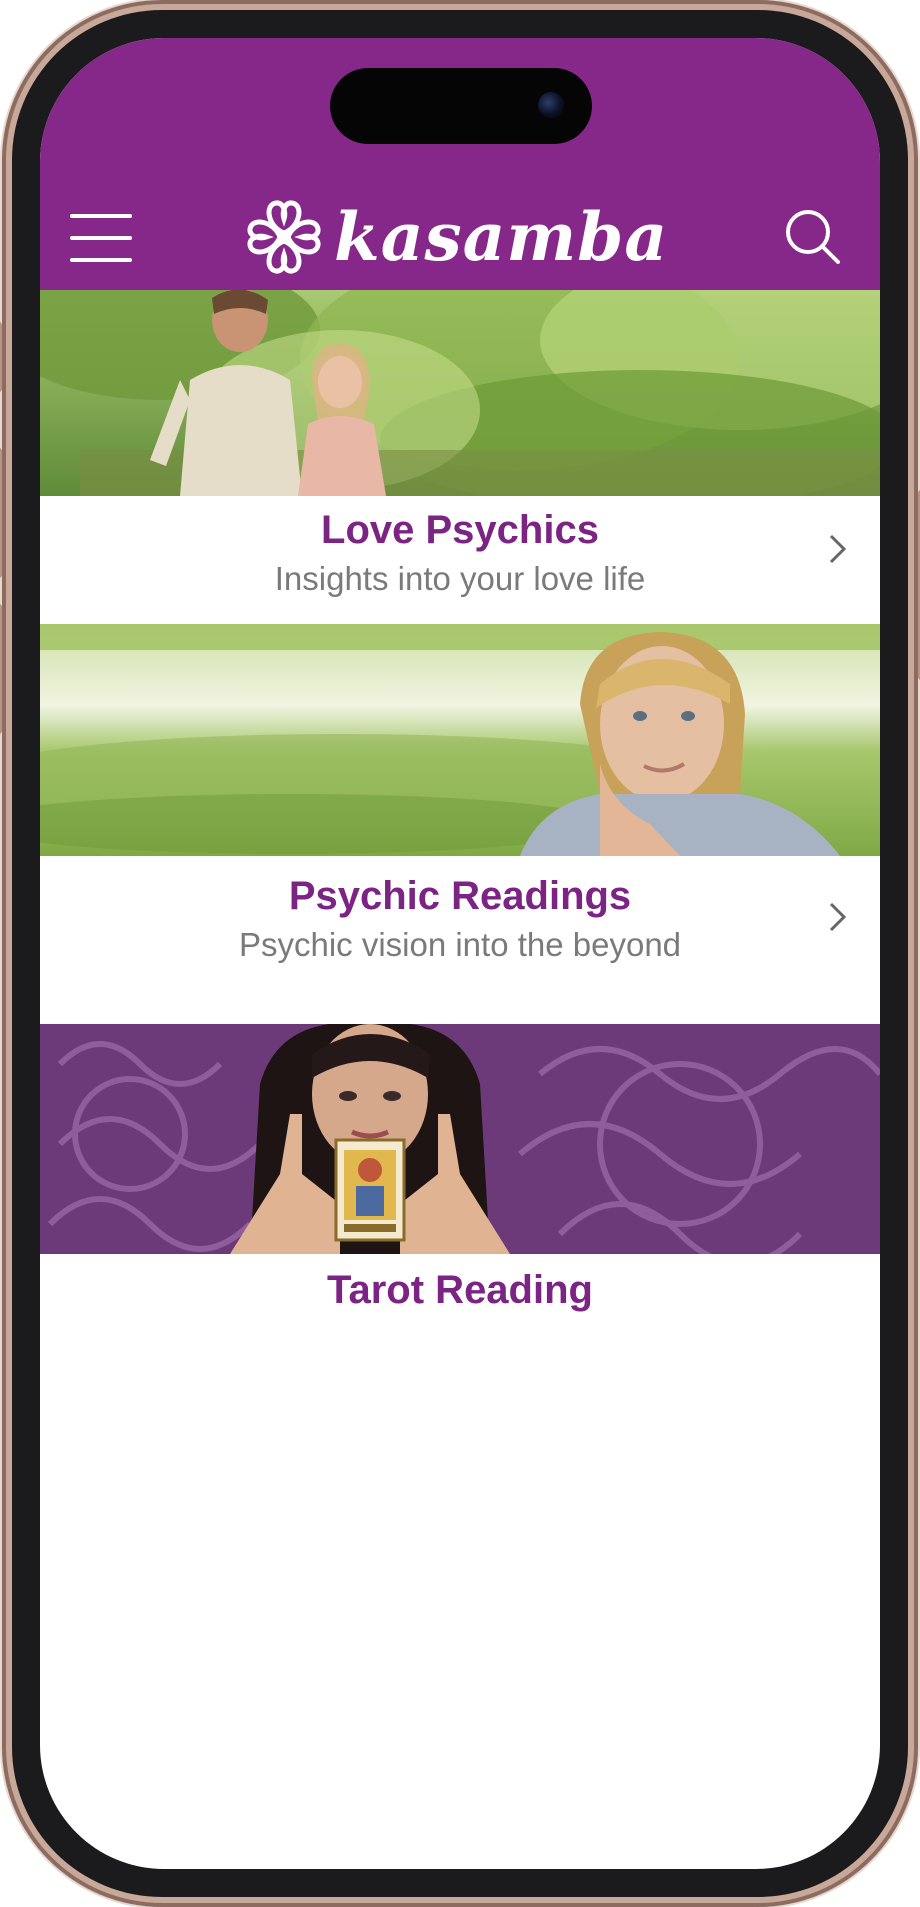 The image size is (920, 1907). What do you see at coordinates (460, 1139) in the screenshot?
I see `tarot-reading-banner-image` at bounding box center [460, 1139].